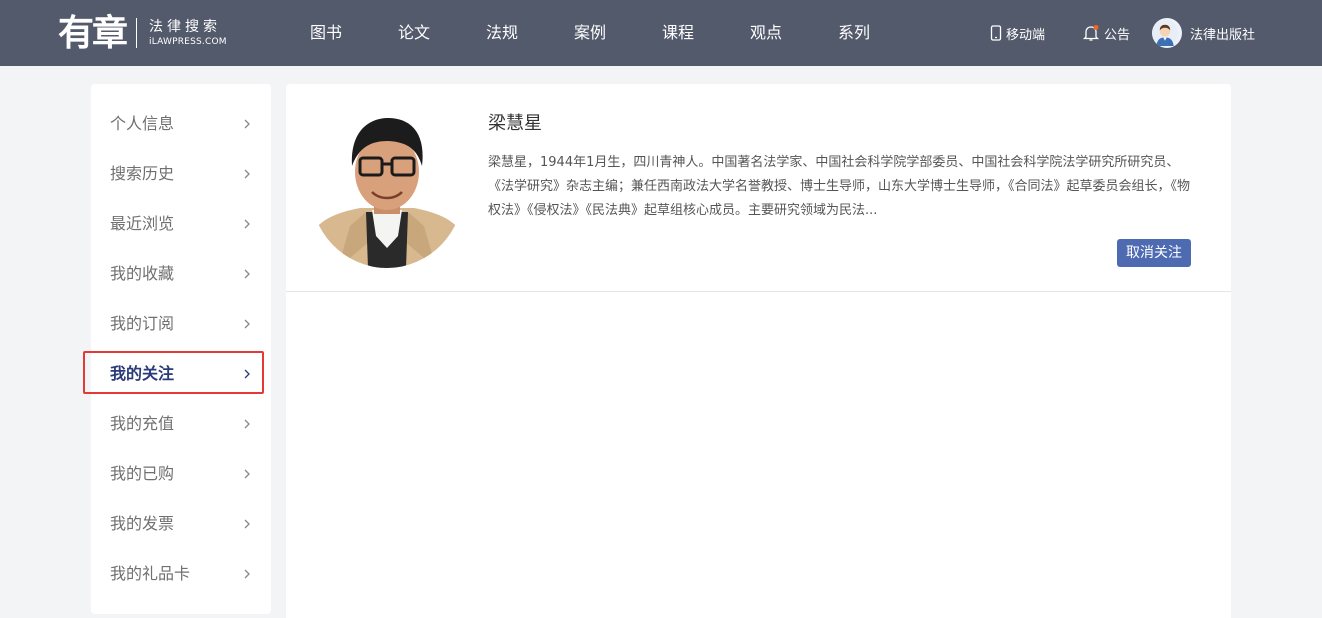 The width and height of the screenshot is (1322, 618). Describe the element at coordinates (181, 474) in the screenshot. I see `sidebar-item-purchased: 我的已购` at that location.